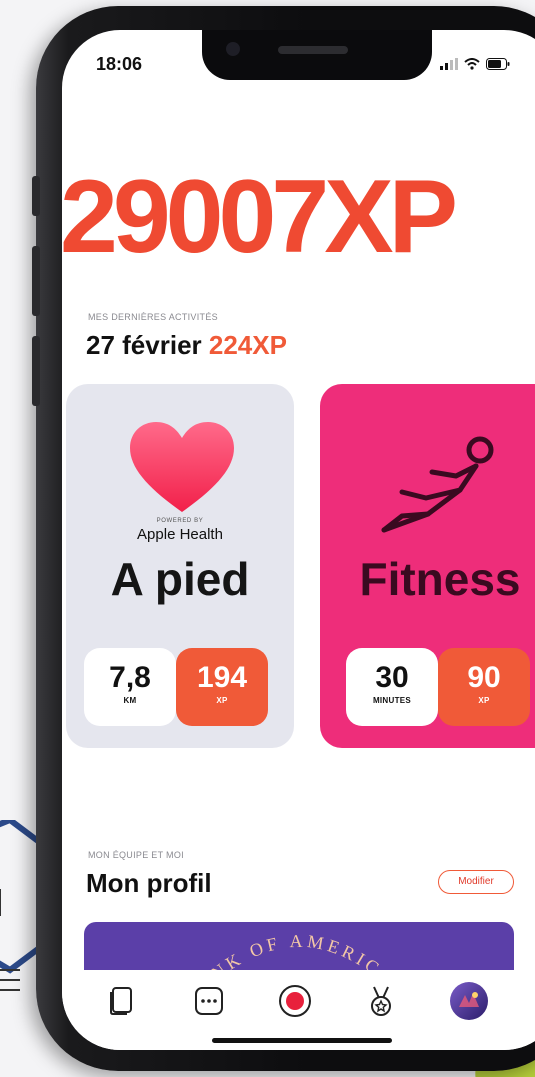 This screenshot has width=535, height=1077. Describe the element at coordinates (484, 700) in the screenshot. I see `fitness-xp-unit: XP` at that location.